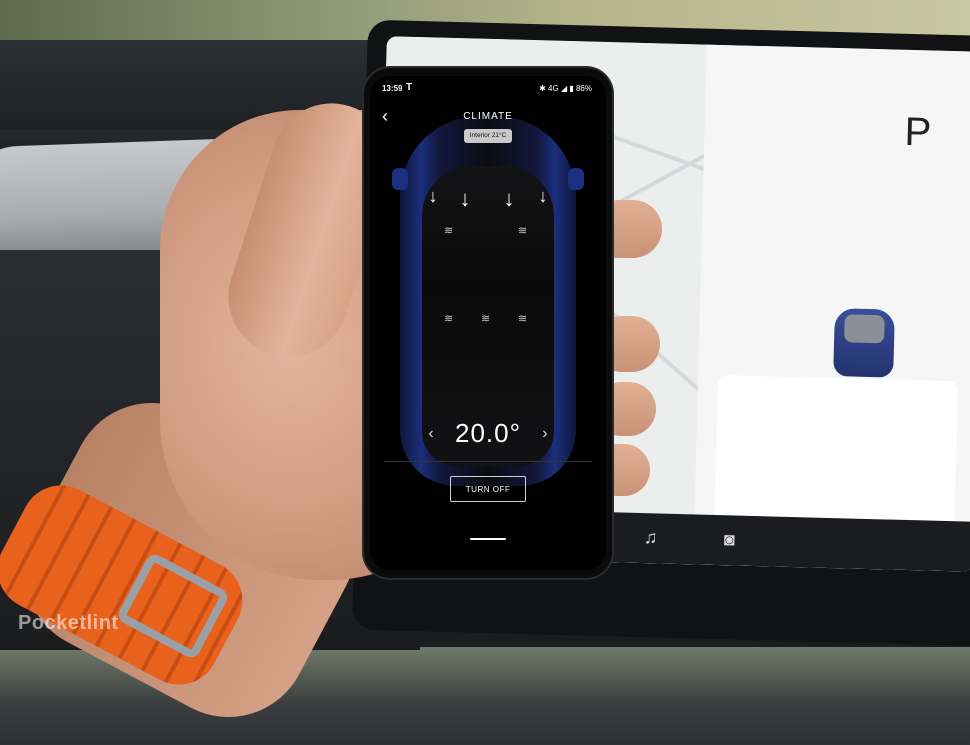  What do you see at coordinates (485, 318) in the screenshot?
I see `seat-heater-rear-center-icon: ≋` at bounding box center [485, 318].